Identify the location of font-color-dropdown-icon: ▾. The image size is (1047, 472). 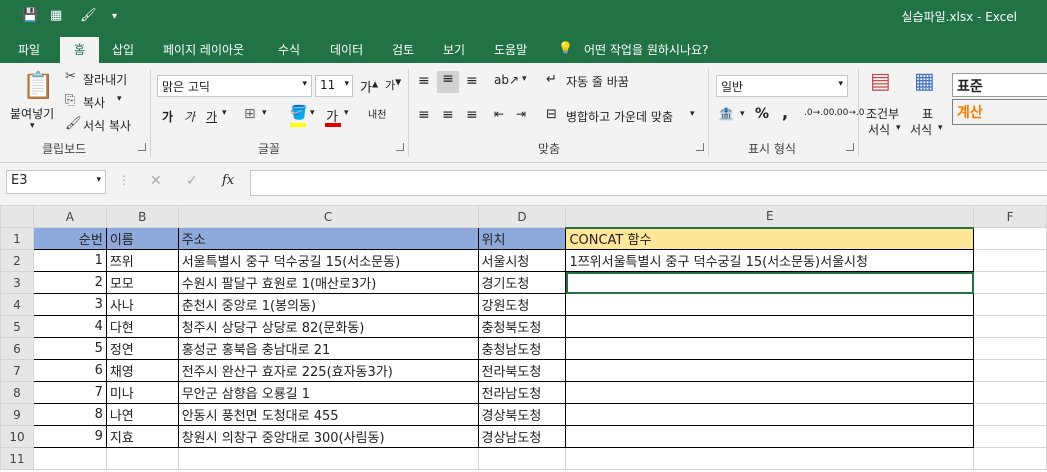
(346, 113).